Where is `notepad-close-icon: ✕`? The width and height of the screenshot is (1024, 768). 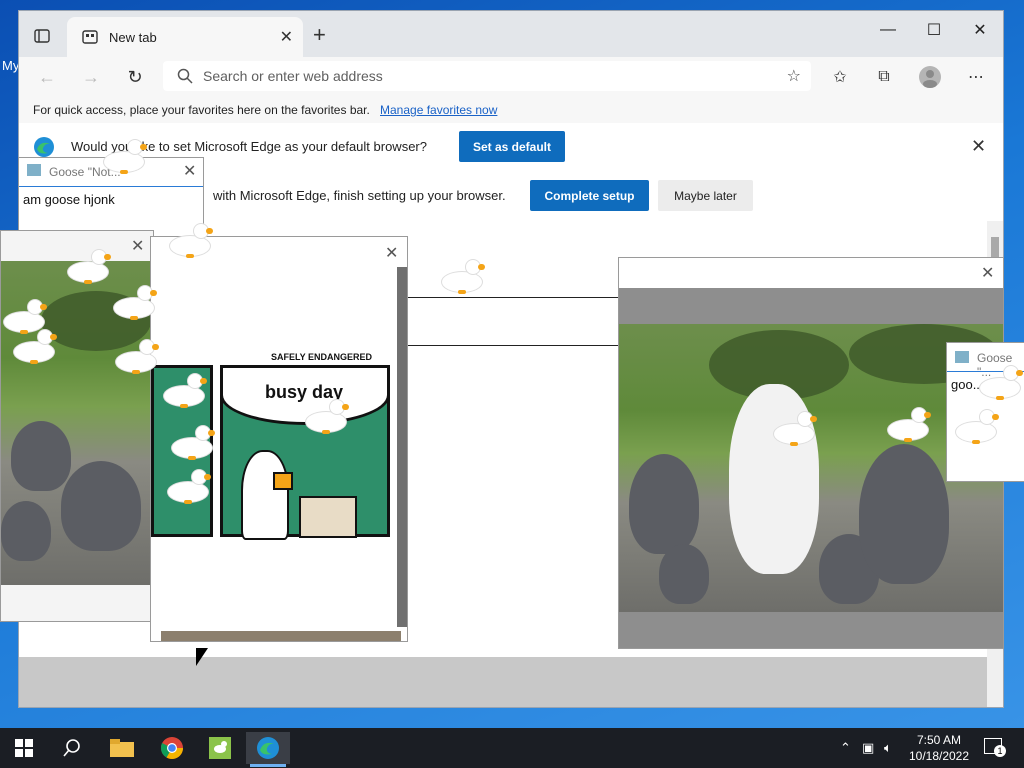 notepad-close-icon: ✕ is located at coordinates (189, 171).